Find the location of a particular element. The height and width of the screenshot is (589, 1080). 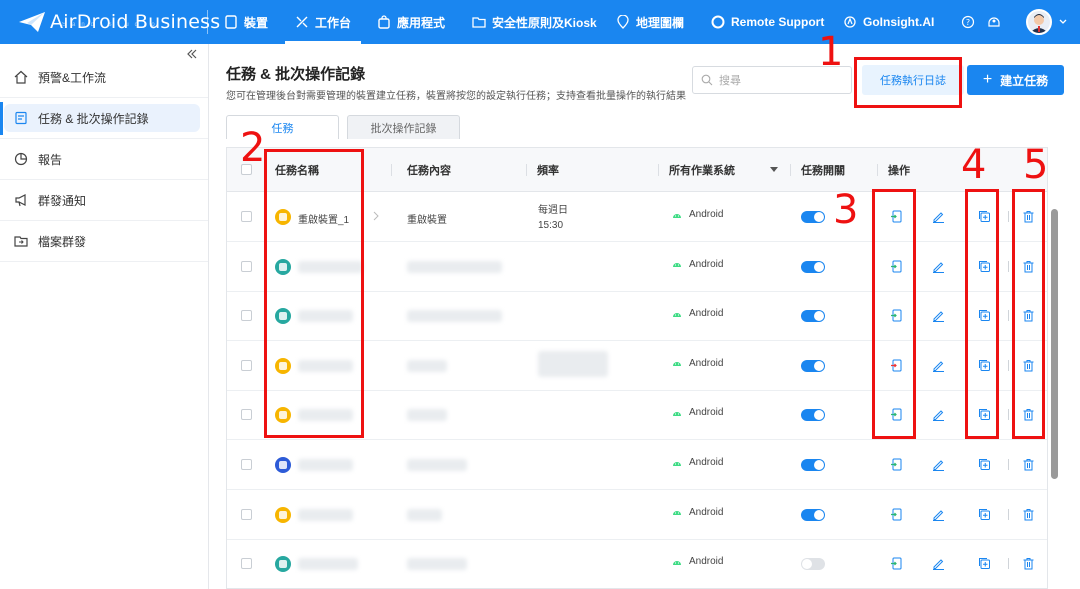

column-task-switch: 任務開關 is located at coordinates (823, 171).